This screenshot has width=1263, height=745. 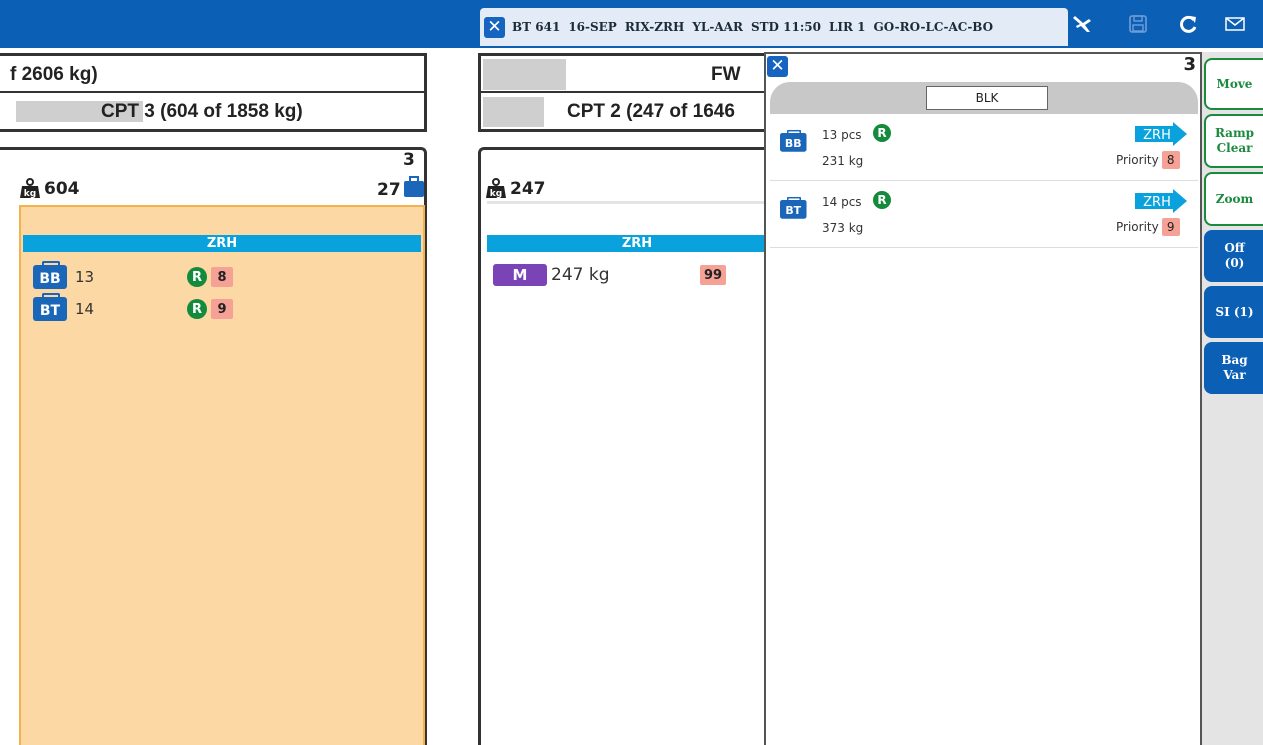 I want to click on detail-row: BT 14 pcs R 373 kg ZRH Priority 9, so click(x=984, y=214).